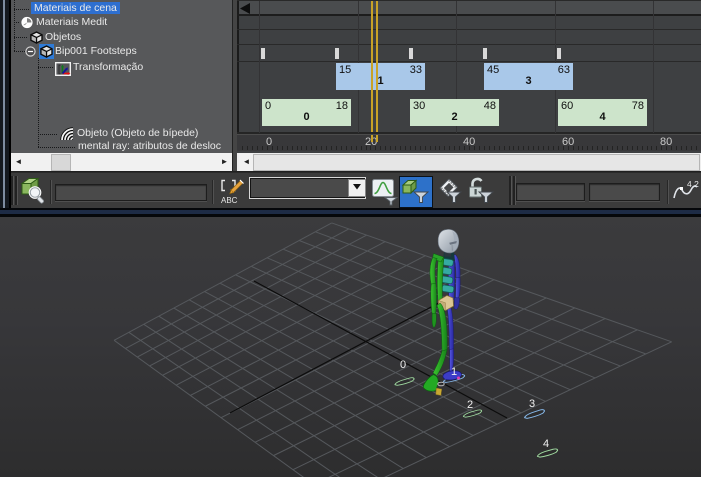  What do you see at coordinates (403, 365) in the screenshot?
I see `svg-text: 0` at bounding box center [403, 365].